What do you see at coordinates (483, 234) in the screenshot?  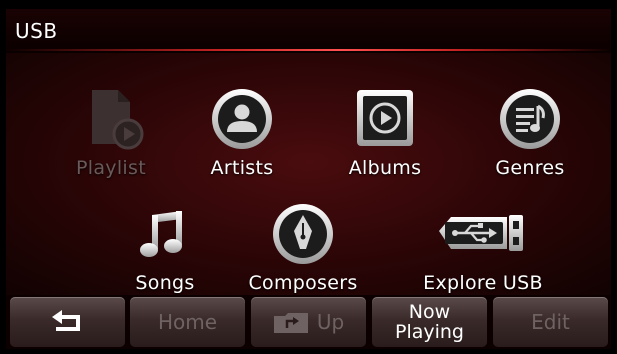 I see `usb-icon` at bounding box center [483, 234].